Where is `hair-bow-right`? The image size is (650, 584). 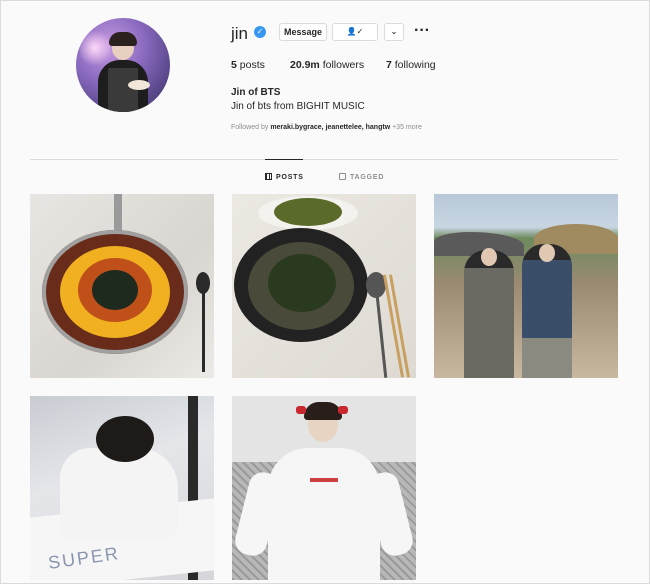
hair-bow-right is located at coordinates (343, 410).